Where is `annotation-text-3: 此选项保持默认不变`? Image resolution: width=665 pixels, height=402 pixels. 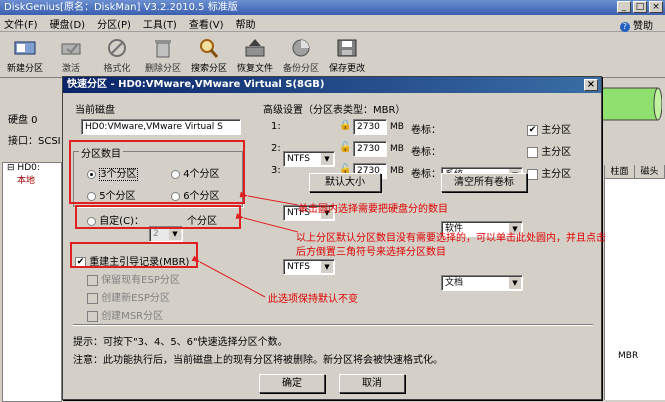
annotation-text-3: 此选项保持默认不变 is located at coordinates (313, 299).